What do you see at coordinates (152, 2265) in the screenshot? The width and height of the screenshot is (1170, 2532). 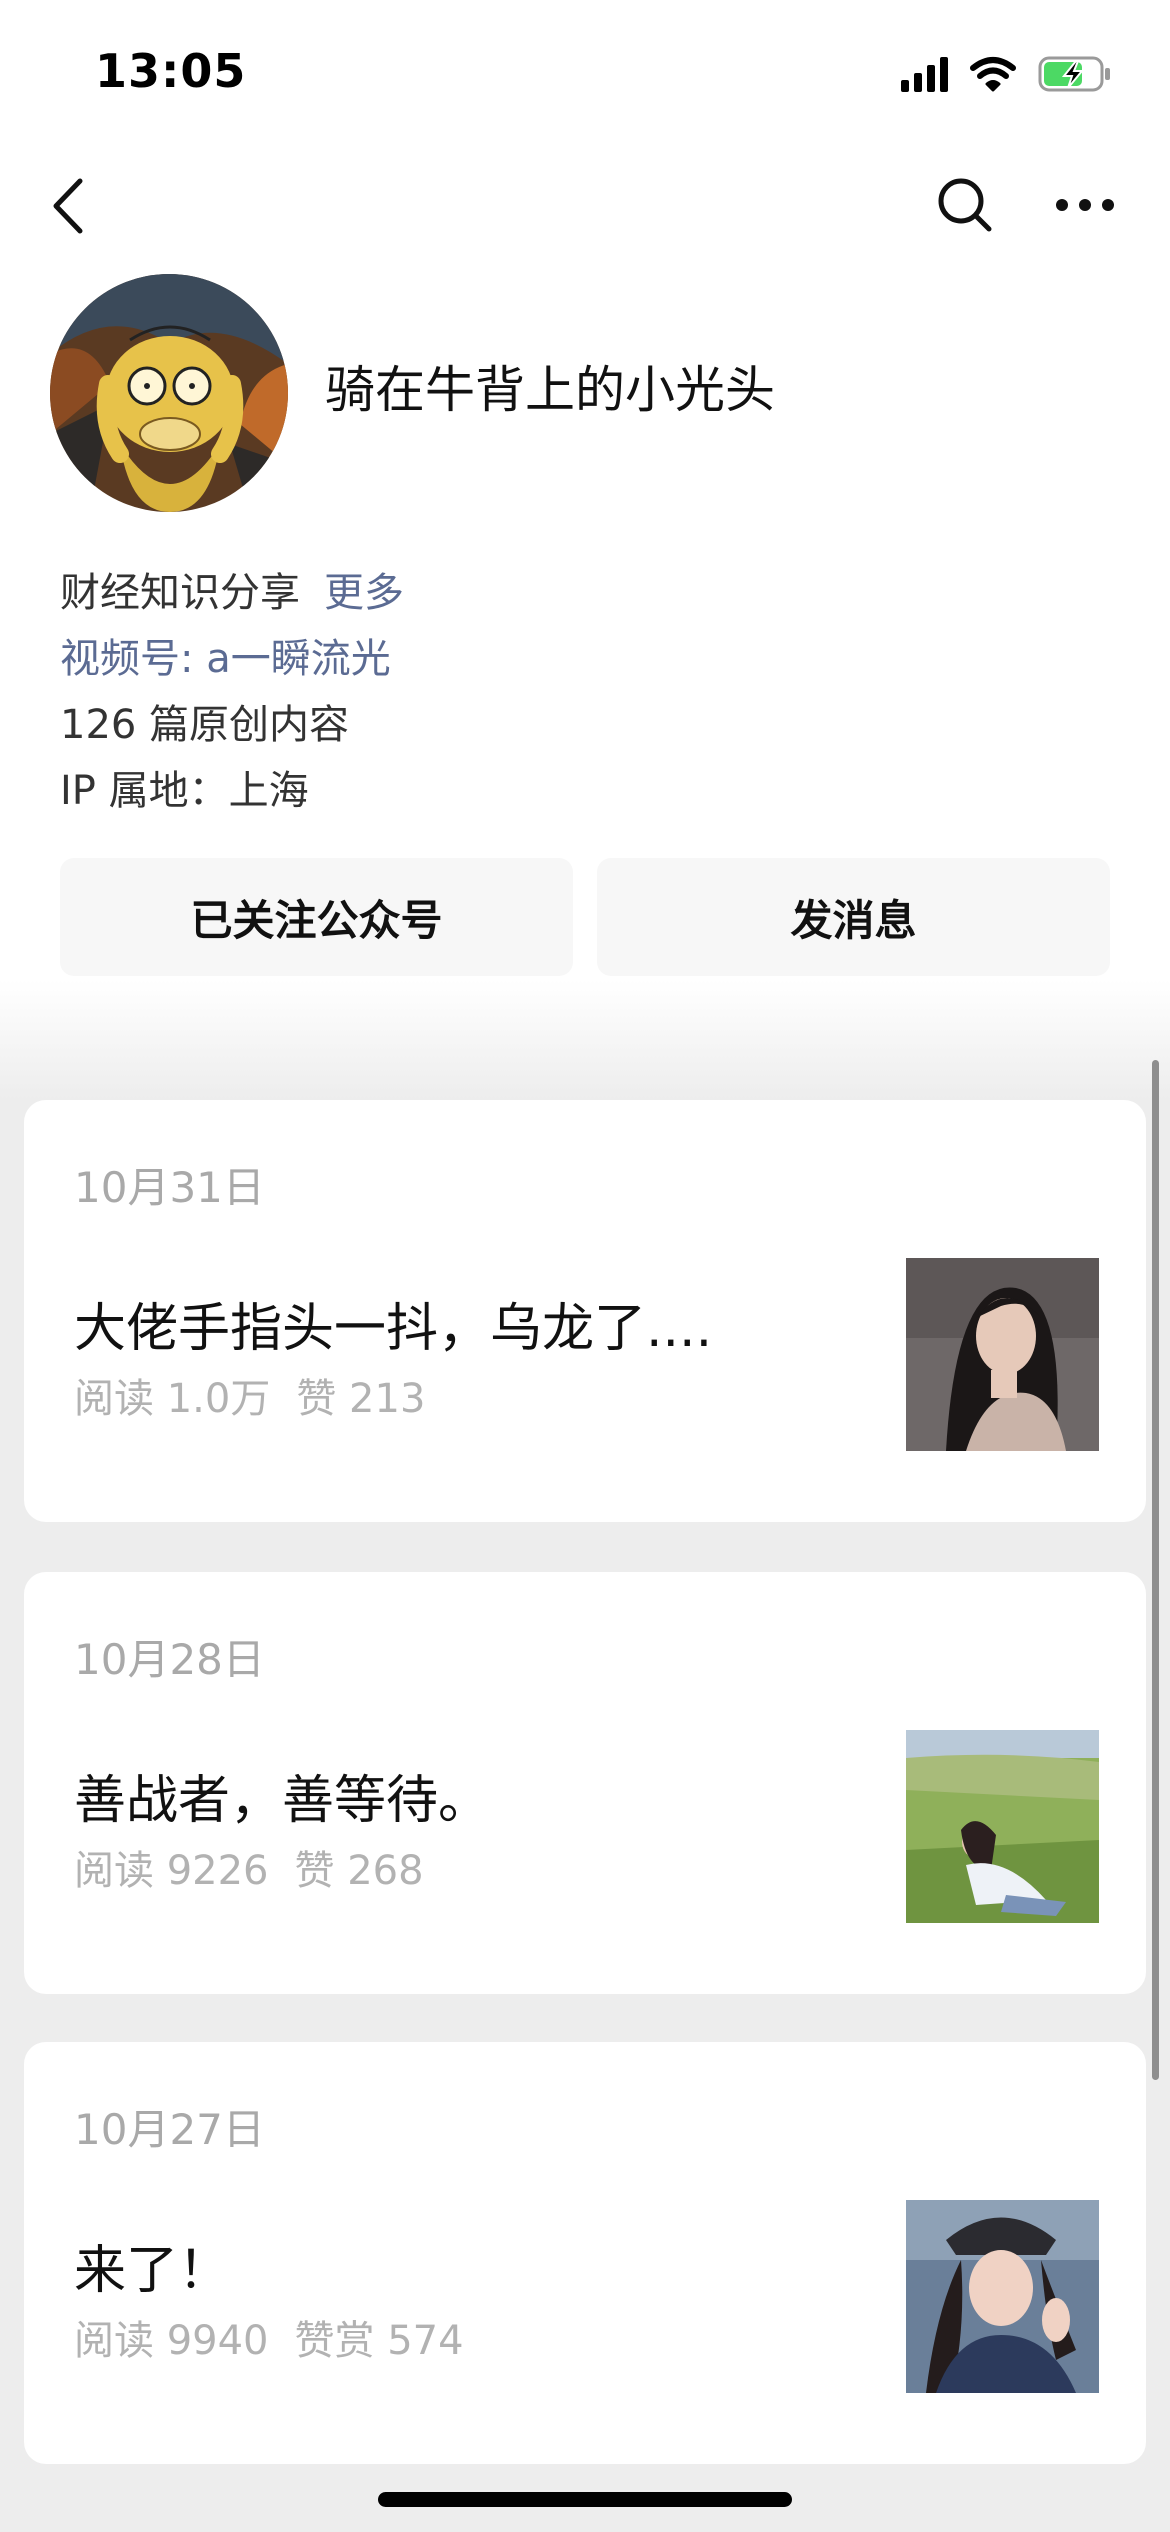 I see `article-title: 来了！` at bounding box center [152, 2265].